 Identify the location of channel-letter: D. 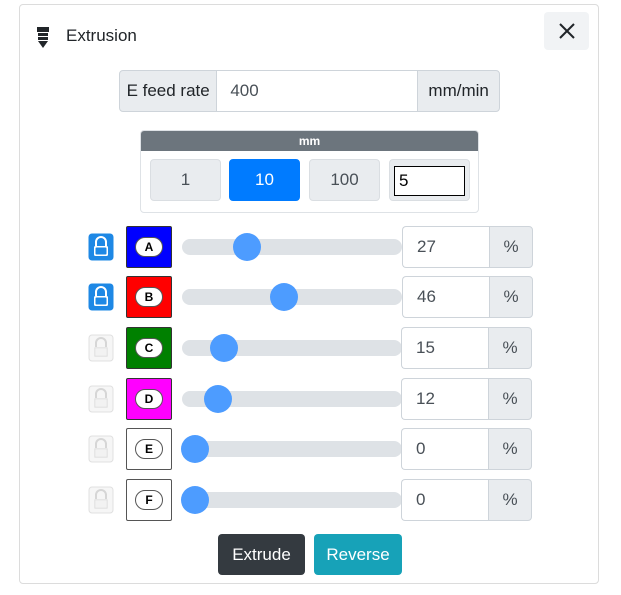
(149, 399).